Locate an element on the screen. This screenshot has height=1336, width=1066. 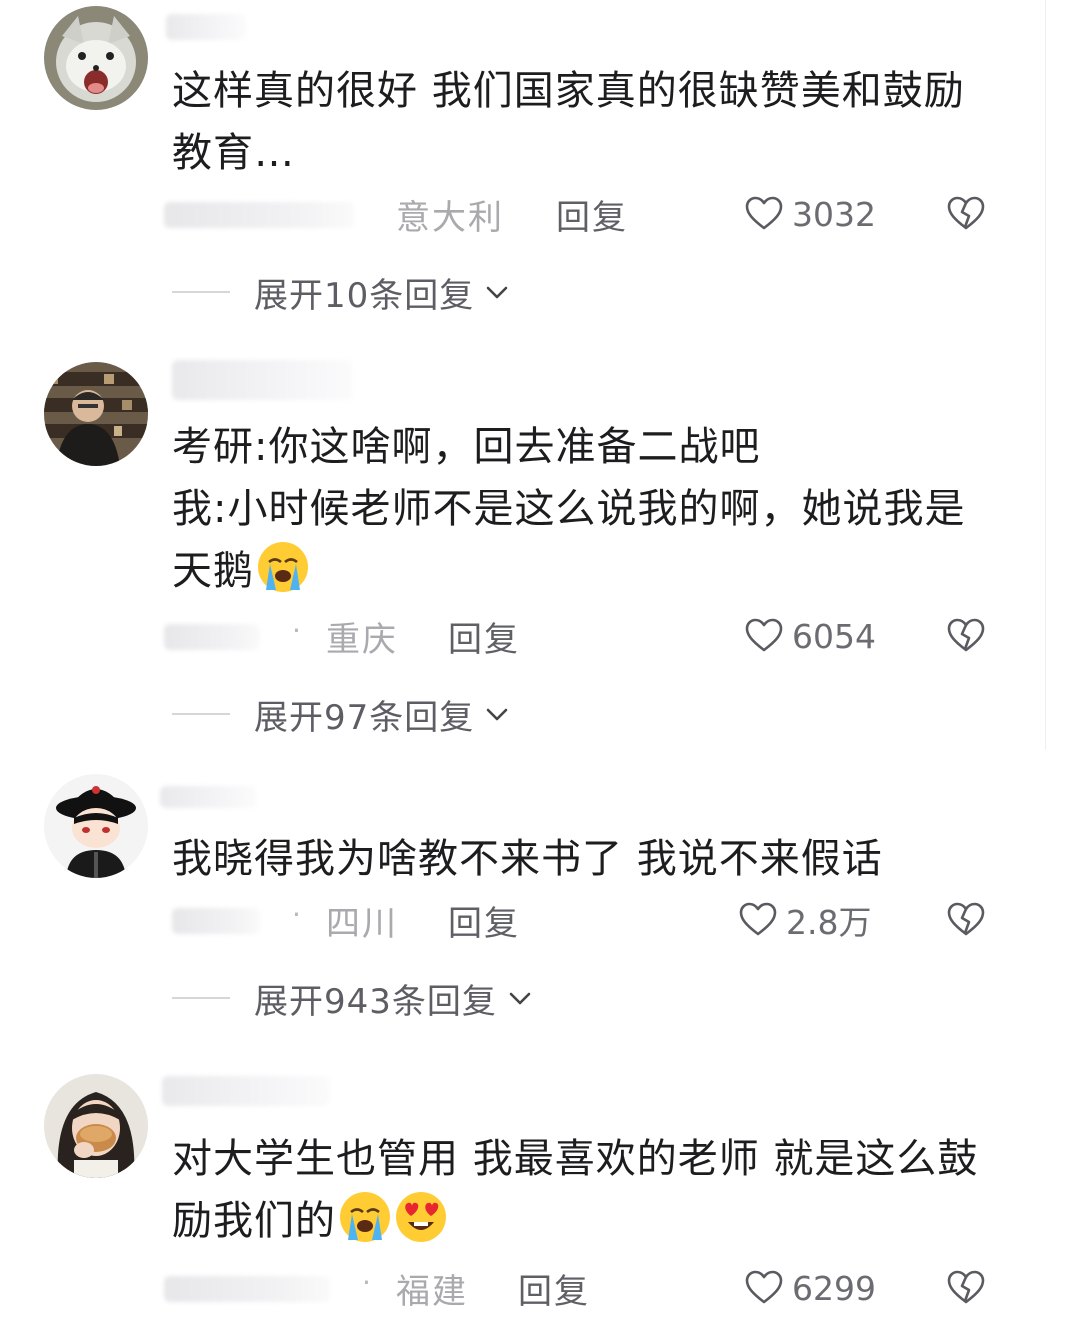
expand-replies-button: 展开97条回复 is located at coordinates (342, 714).